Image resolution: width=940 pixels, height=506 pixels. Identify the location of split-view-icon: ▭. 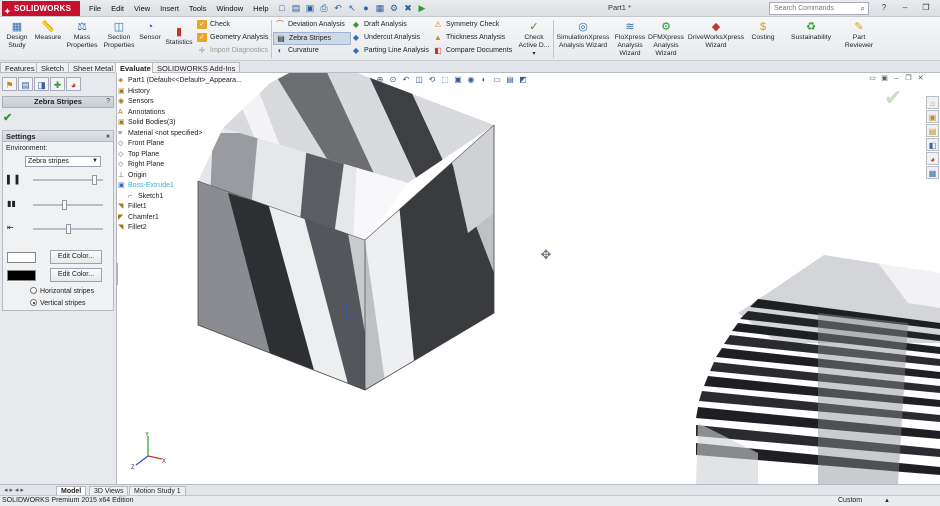
(872, 78).